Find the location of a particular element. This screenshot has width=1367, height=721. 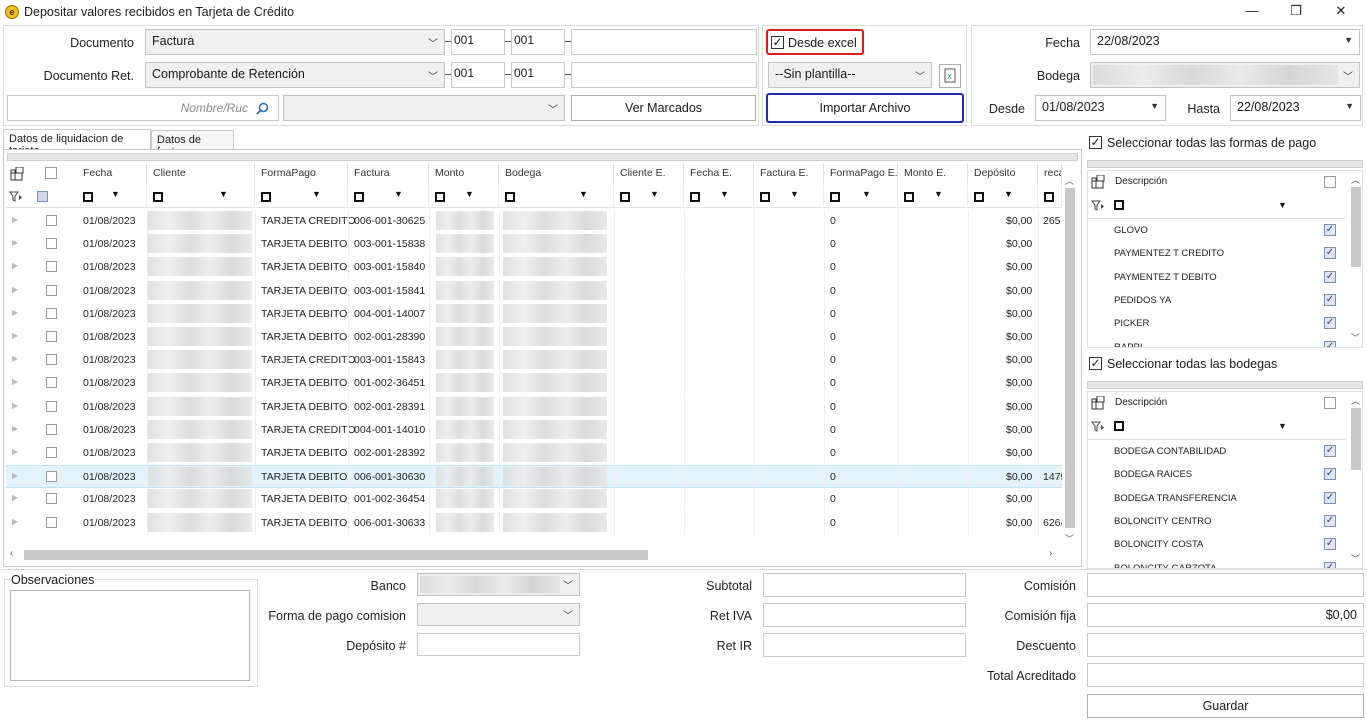

desde-picker: 01/08/2023 ▼ is located at coordinates (1100, 108).